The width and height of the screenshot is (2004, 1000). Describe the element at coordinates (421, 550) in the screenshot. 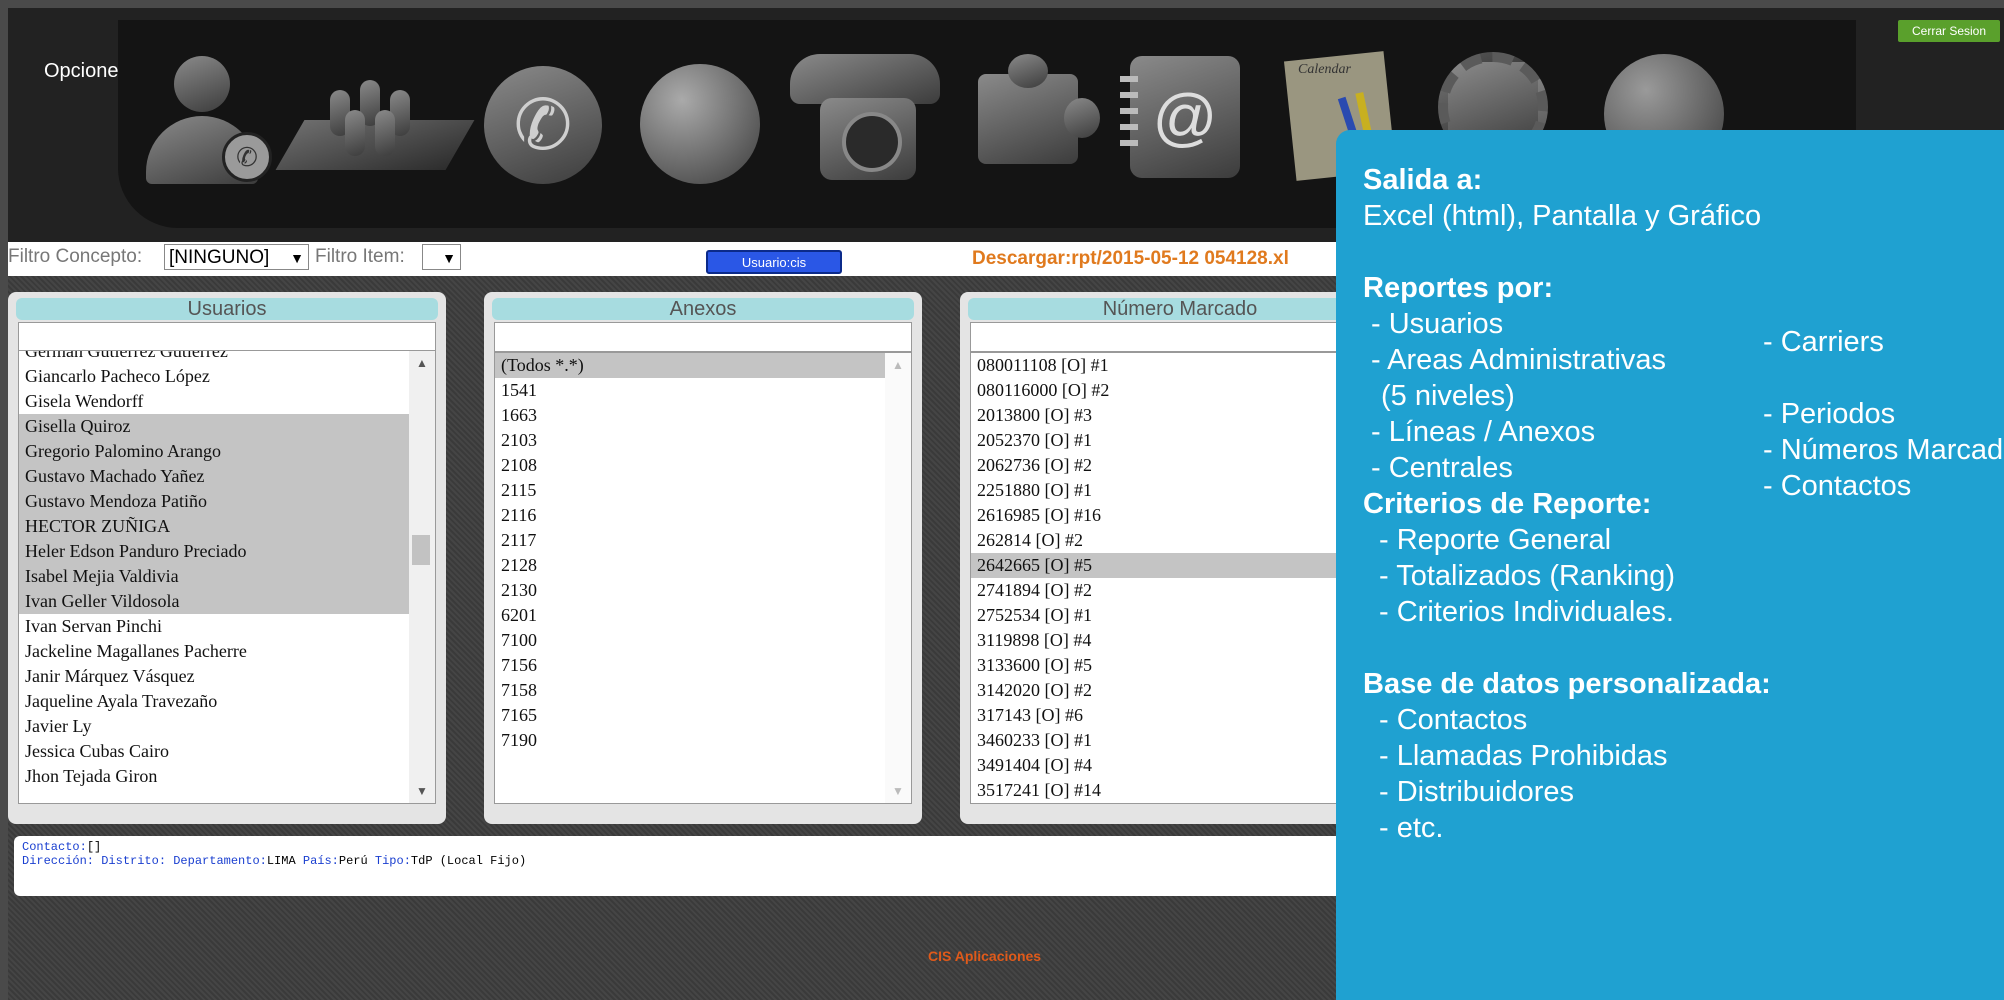

I see `scroll-thumb` at that location.